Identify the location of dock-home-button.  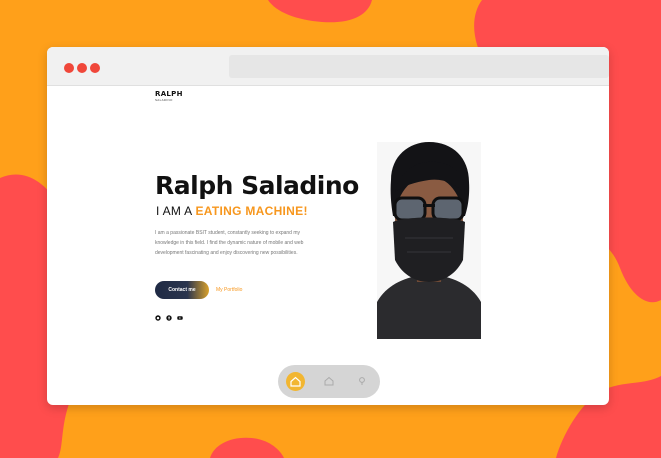
(295, 381).